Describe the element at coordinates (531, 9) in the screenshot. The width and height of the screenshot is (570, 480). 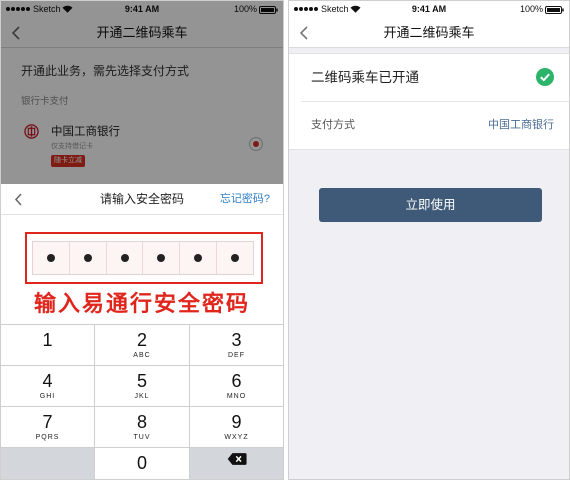
I see `battery-percent: 100%` at that location.